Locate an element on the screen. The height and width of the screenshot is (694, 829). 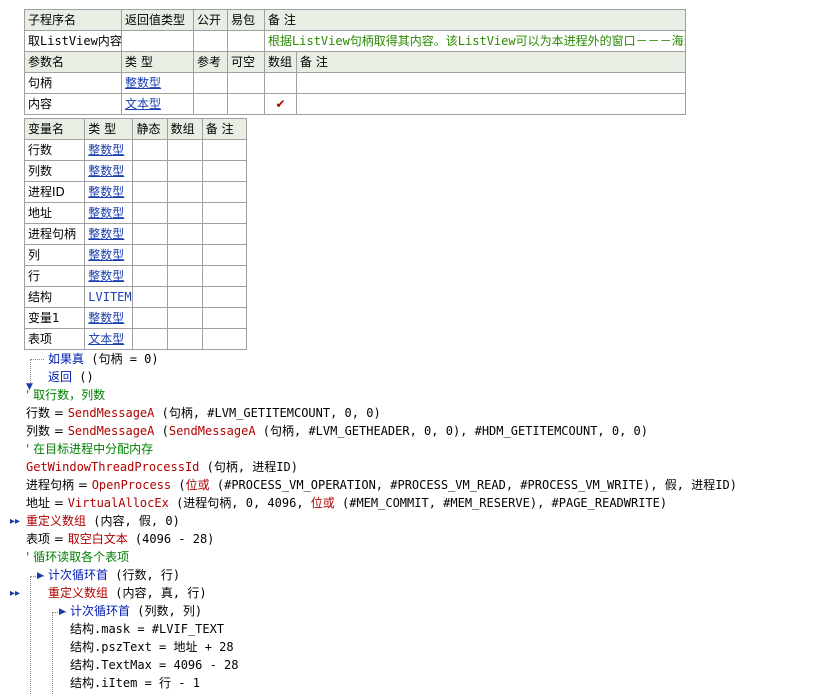
variable-row: 表项 文本型 is located at coordinates (135, 339).